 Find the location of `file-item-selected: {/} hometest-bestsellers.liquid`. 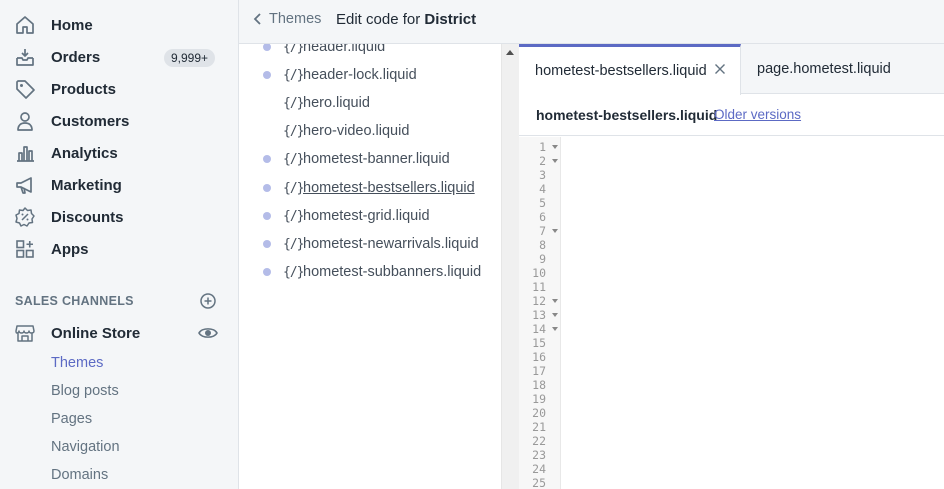

file-item-selected: {/} hometest-bestsellers.liquid is located at coordinates (370, 188).